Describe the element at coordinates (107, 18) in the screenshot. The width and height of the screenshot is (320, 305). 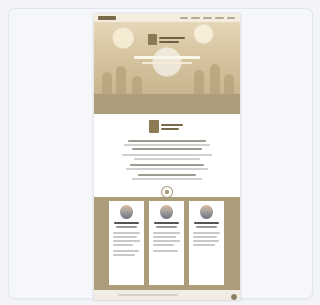
I see `nav-logo` at that location.